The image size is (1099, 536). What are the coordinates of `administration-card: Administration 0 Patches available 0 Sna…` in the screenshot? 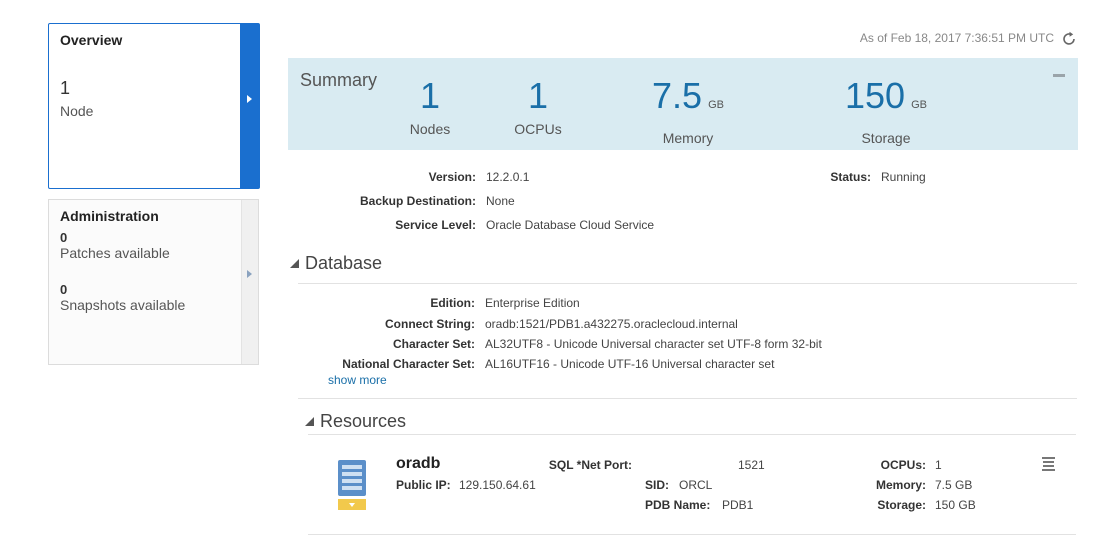 It's located at (153, 282).